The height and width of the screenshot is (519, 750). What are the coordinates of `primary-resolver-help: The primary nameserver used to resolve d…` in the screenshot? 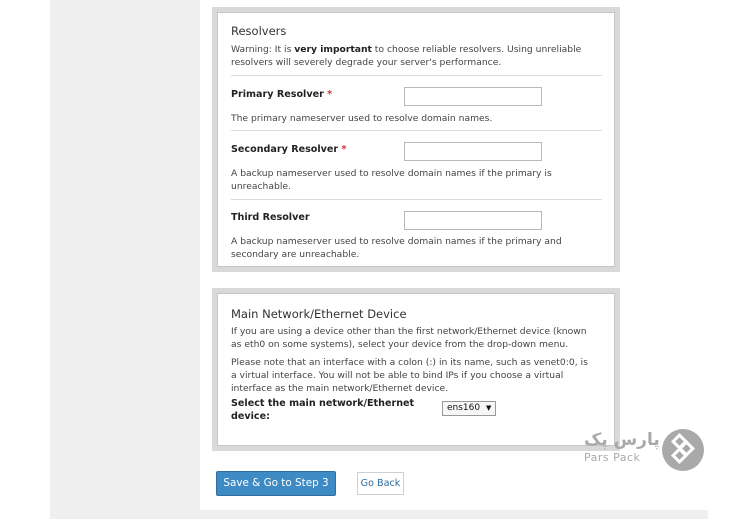 It's located at (362, 118).